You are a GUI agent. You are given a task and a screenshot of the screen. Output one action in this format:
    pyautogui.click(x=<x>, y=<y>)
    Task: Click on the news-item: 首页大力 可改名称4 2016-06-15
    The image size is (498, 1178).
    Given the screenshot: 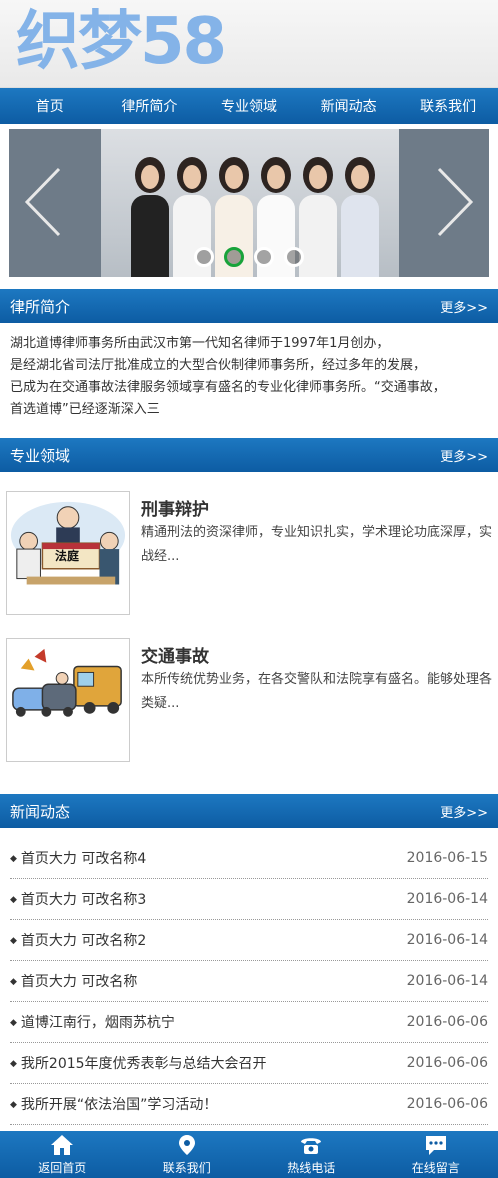 What is the action you would take?
    pyautogui.click(x=249, y=858)
    